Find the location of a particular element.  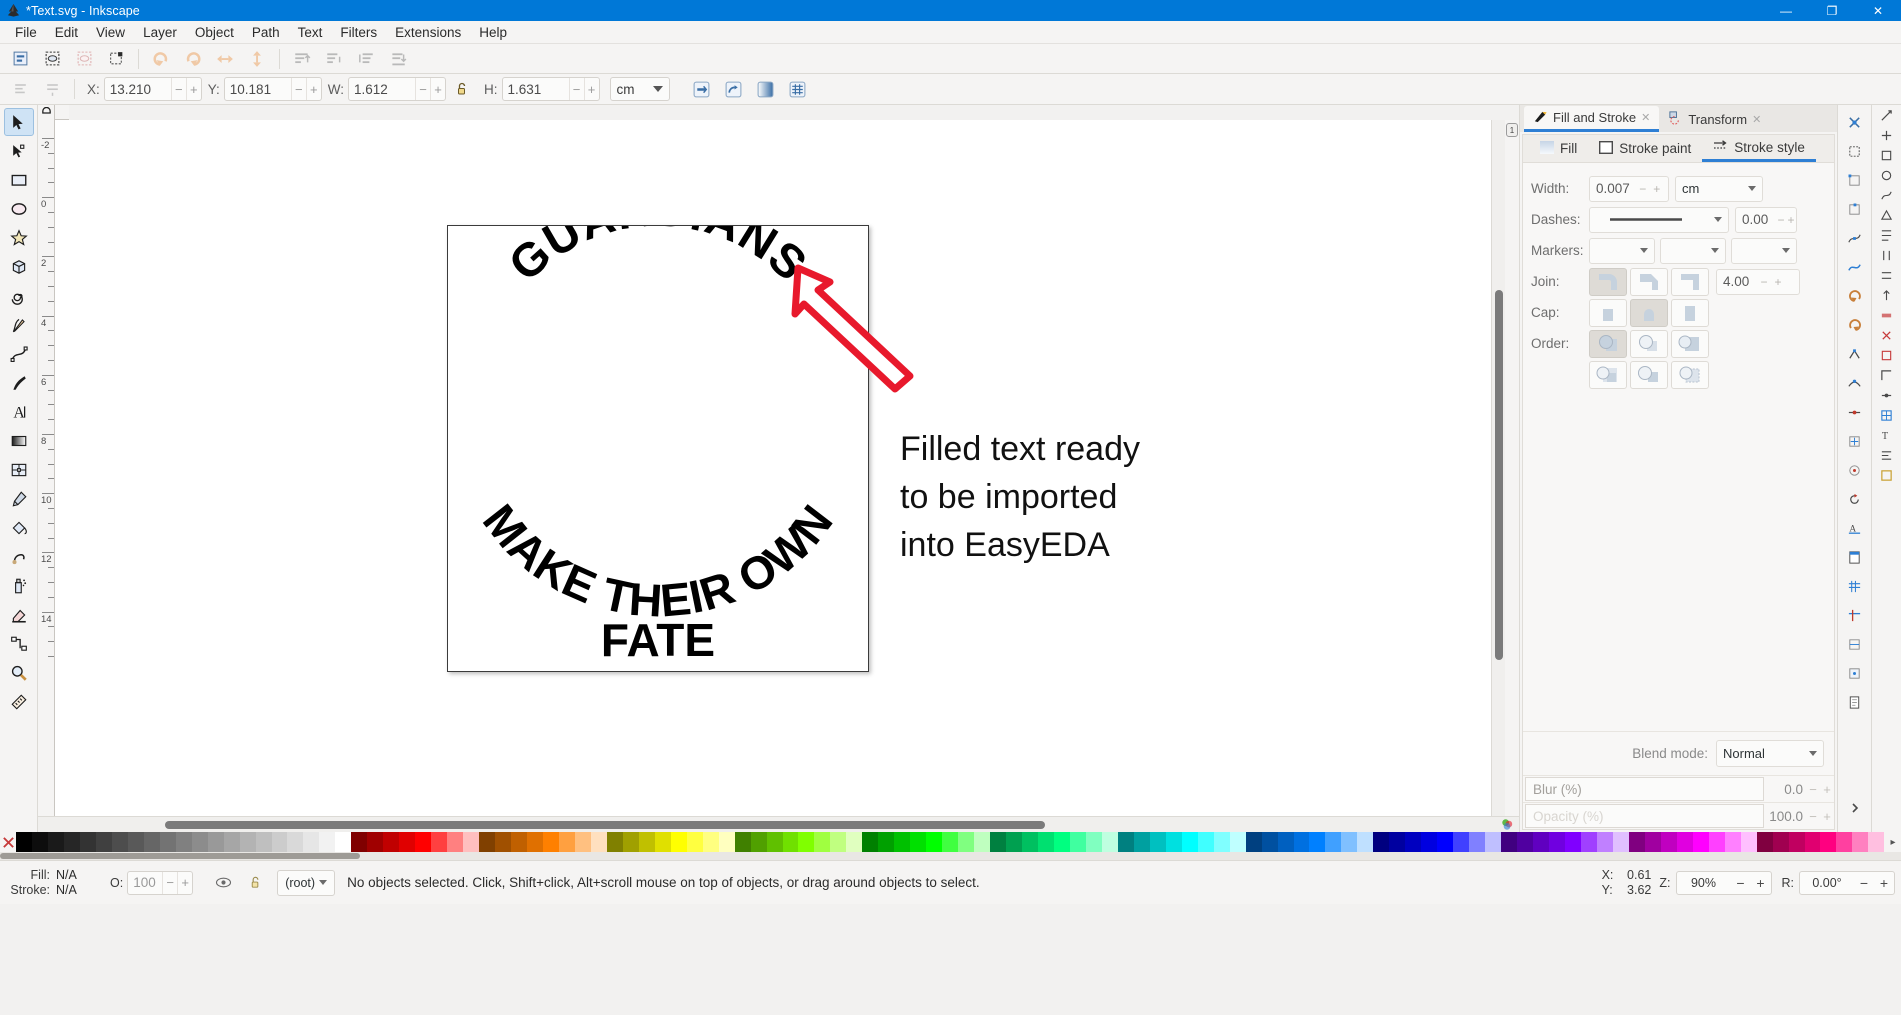

blur-decrement: − is located at coordinates (1813, 789).